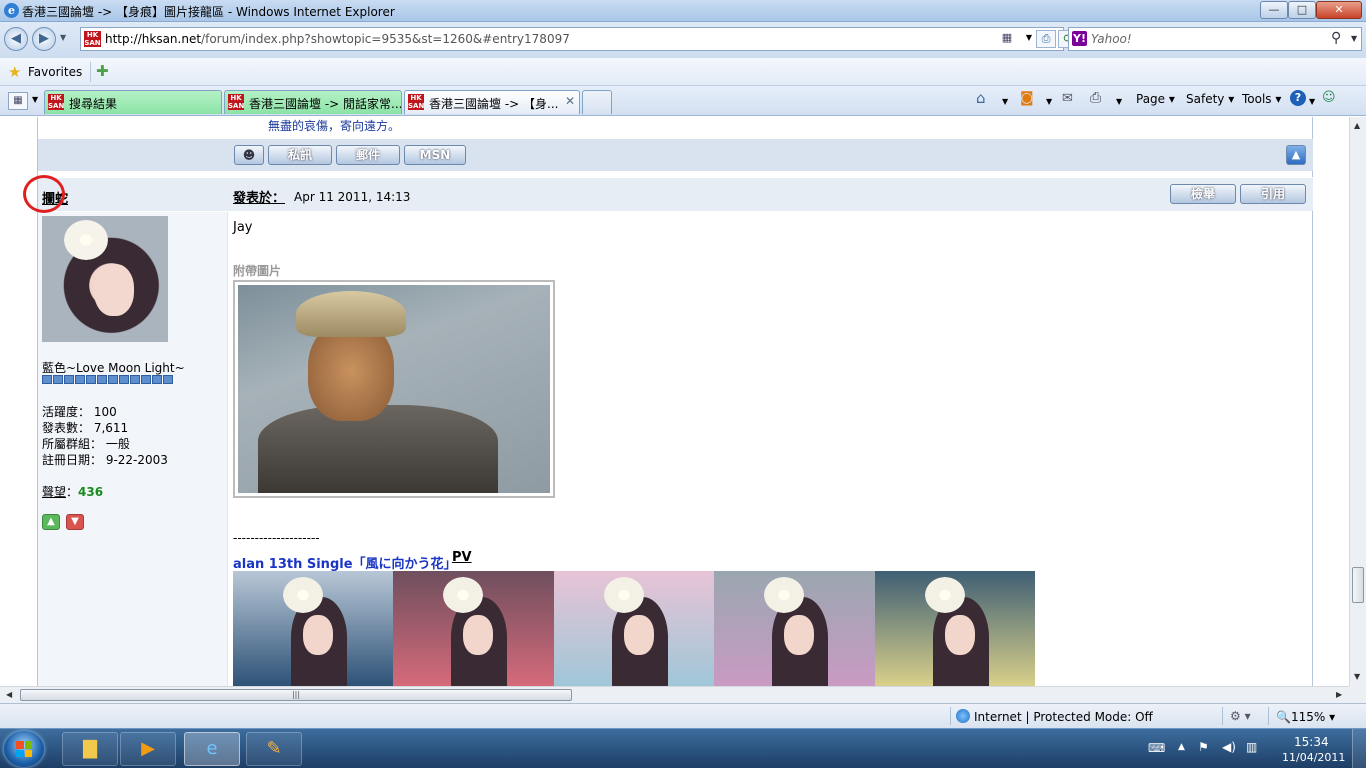 The image size is (1366, 768). What do you see at coordinates (1313, 757) in the screenshot?
I see `clock-date: 11/04/2011` at bounding box center [1313, 757].